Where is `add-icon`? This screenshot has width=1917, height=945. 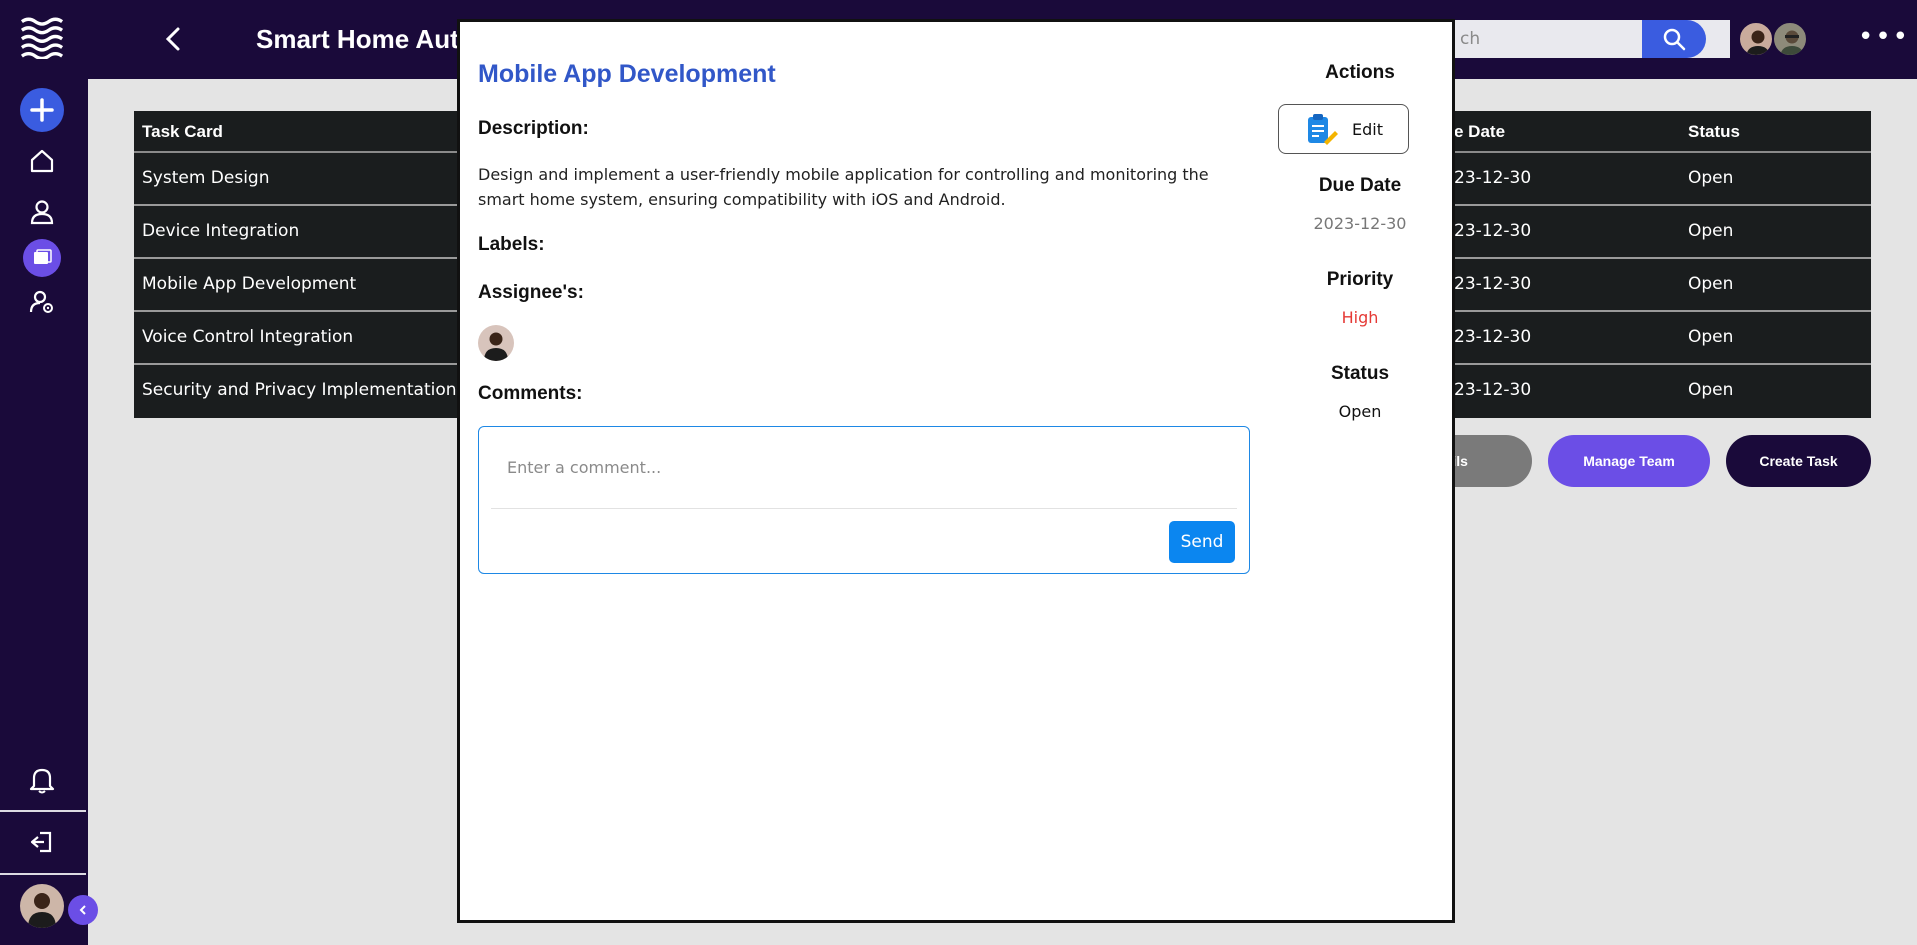
add-icon is located at coordinates (42, 110).